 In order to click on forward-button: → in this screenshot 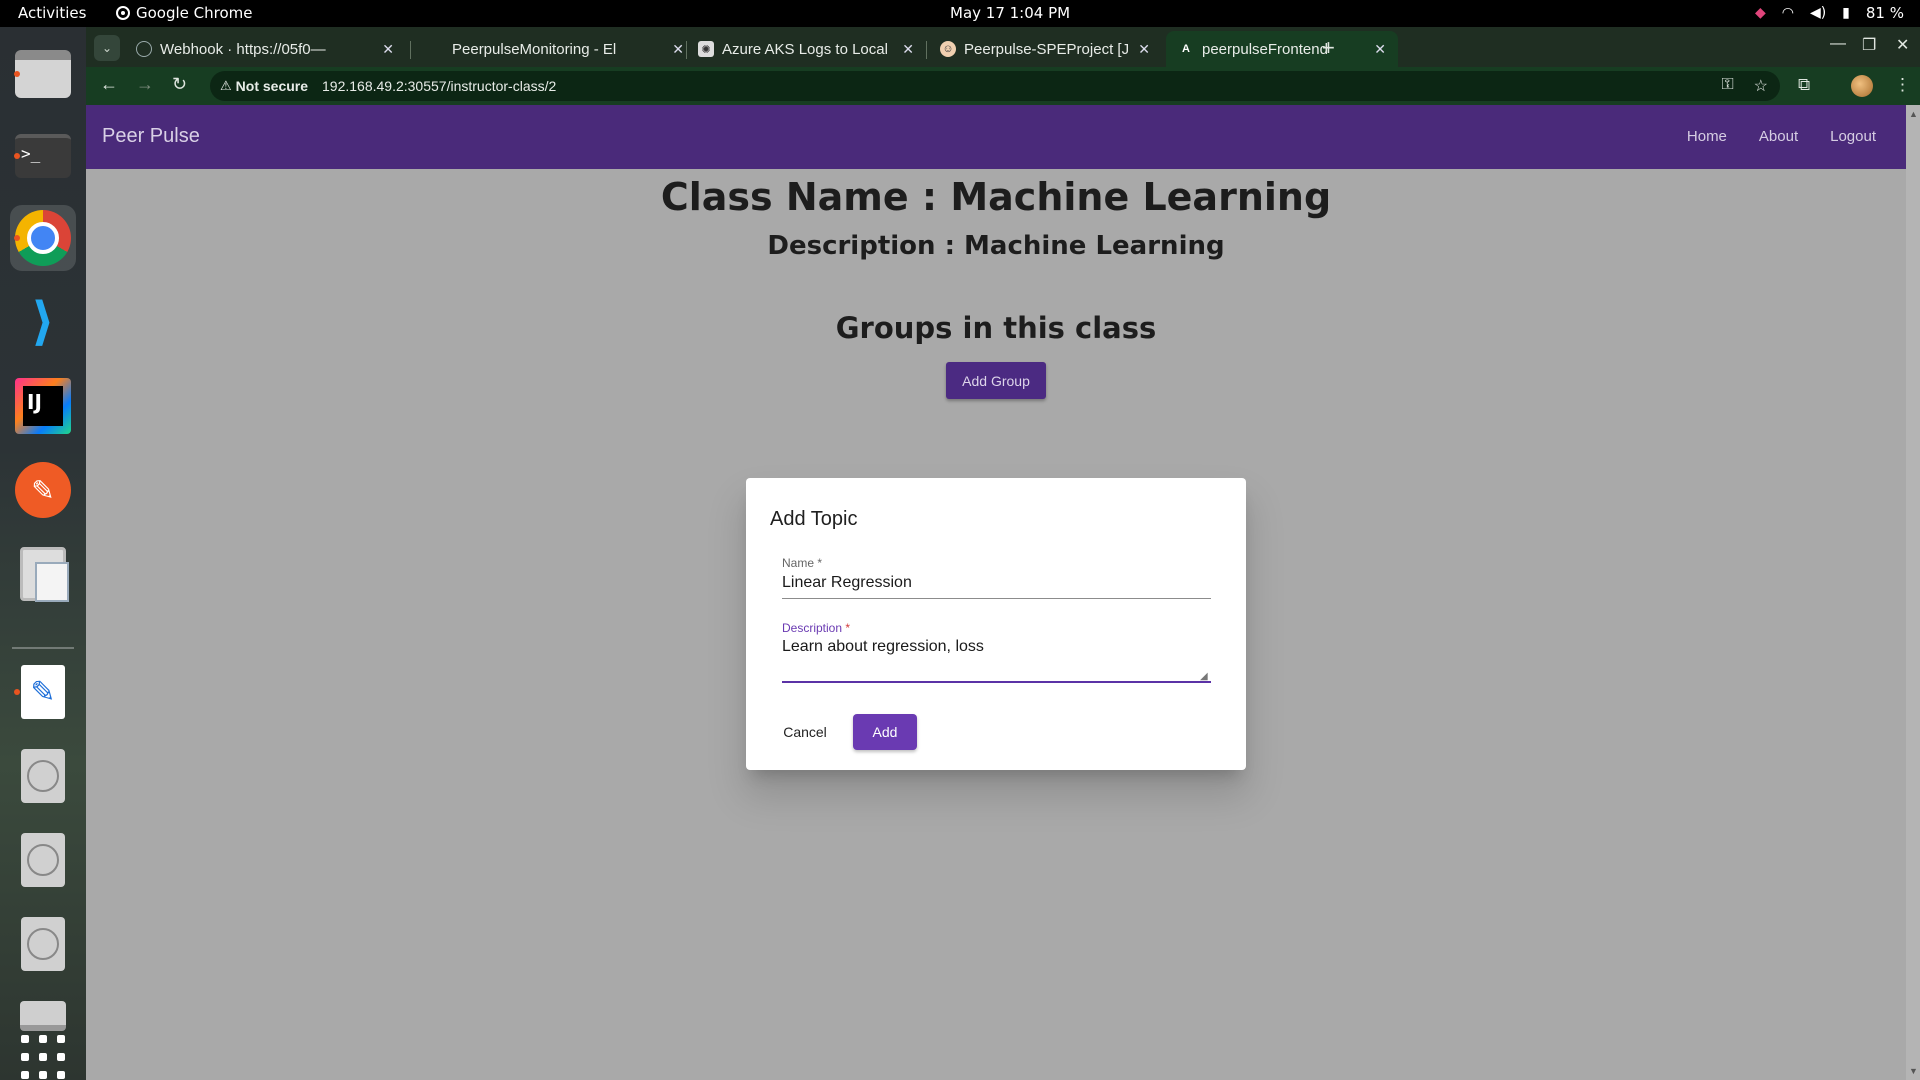, I will do `click(145, 84)`.